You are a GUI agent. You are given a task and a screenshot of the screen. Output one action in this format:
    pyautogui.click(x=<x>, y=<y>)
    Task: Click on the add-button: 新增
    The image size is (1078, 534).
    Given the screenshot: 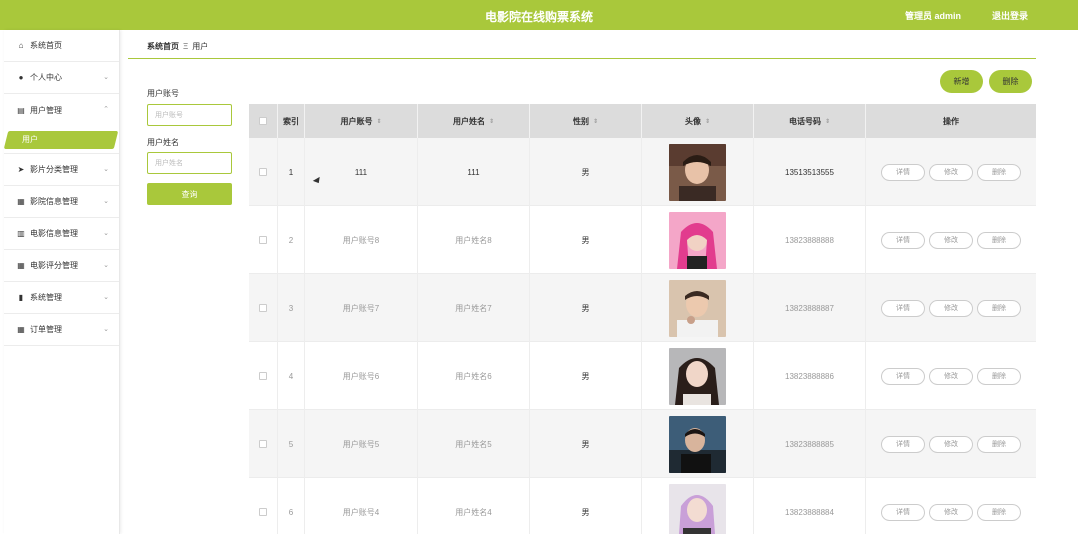 What is the action you would take?
    pyautogui.click(x=961, y=81)
    